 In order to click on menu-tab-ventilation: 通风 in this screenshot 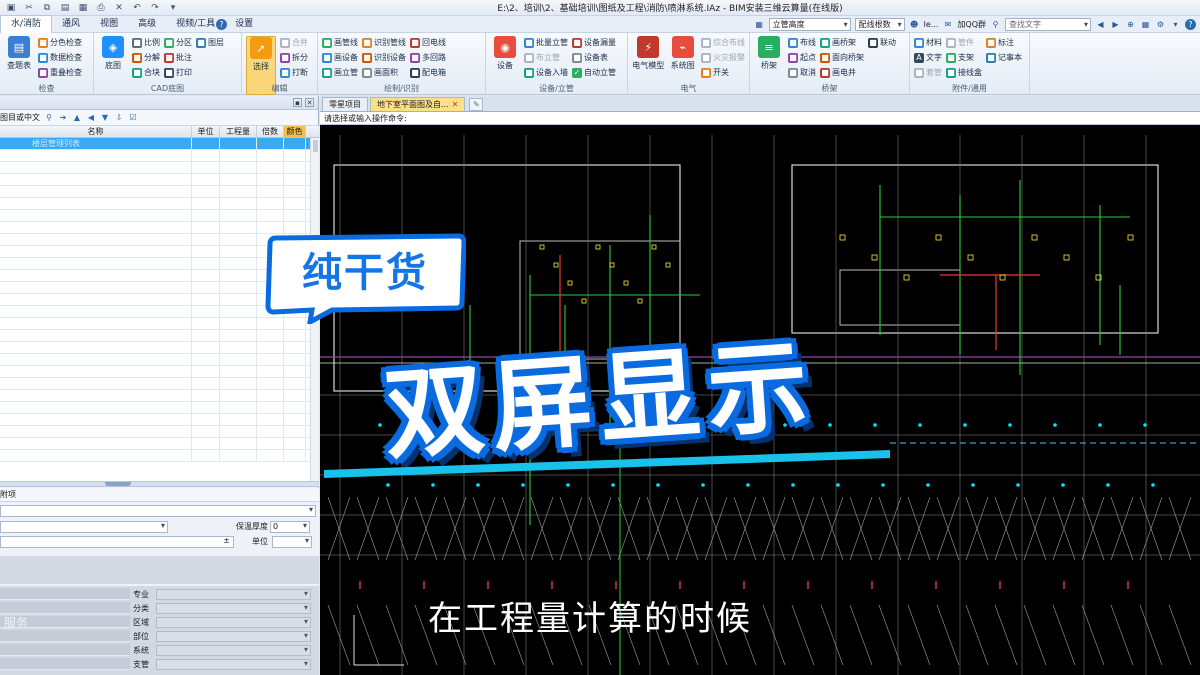, I will do `click(71, 24)`.